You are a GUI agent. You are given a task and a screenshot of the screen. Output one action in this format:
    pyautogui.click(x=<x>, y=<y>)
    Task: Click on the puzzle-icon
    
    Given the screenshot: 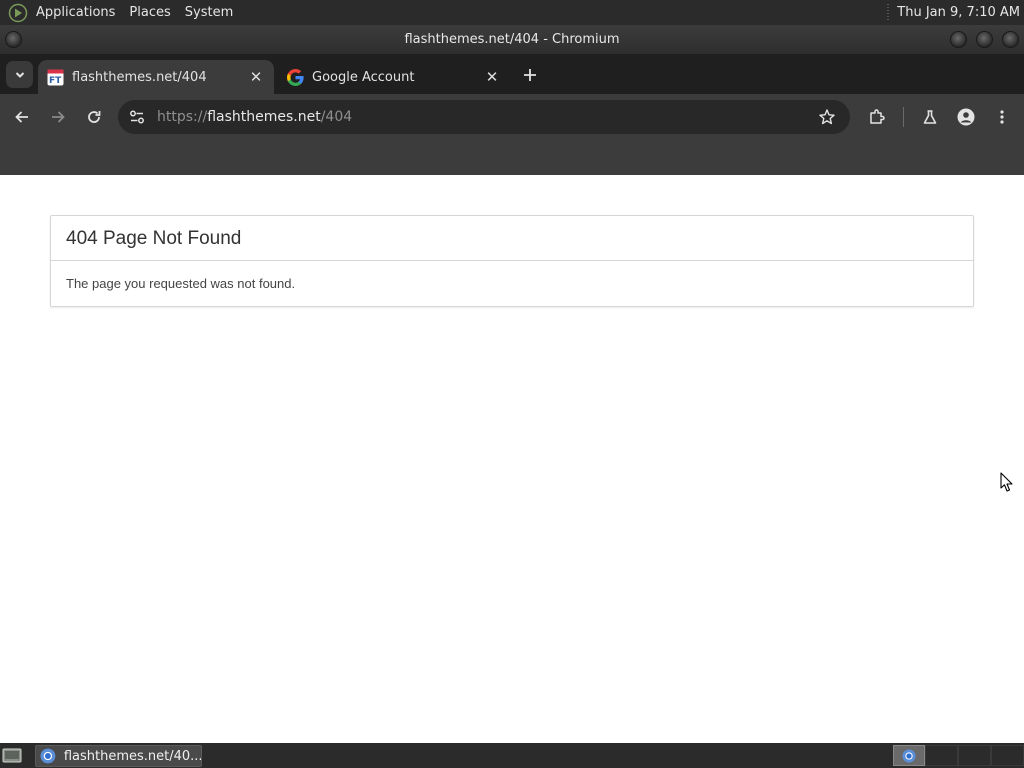 What is the action you would take?
    pyautogui.click(x=877, y=116)
    